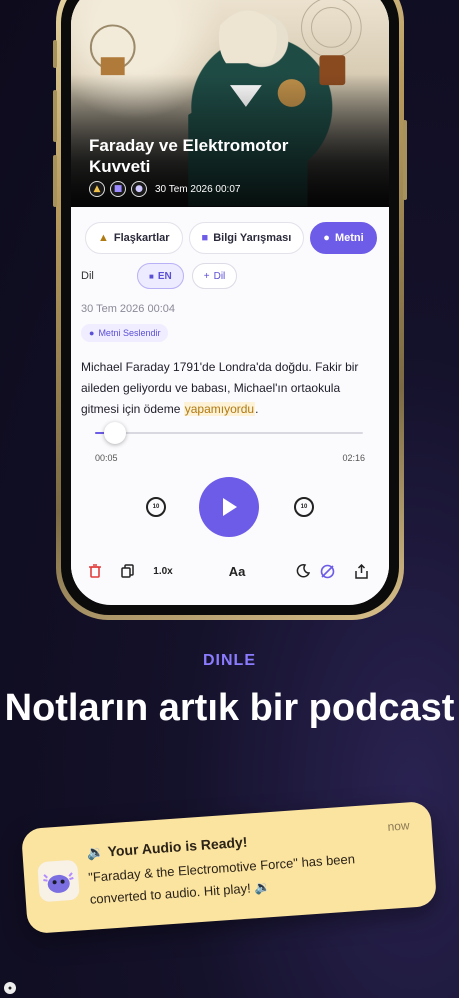  I want to click on skip-back-label: 10, so click(156, 507).